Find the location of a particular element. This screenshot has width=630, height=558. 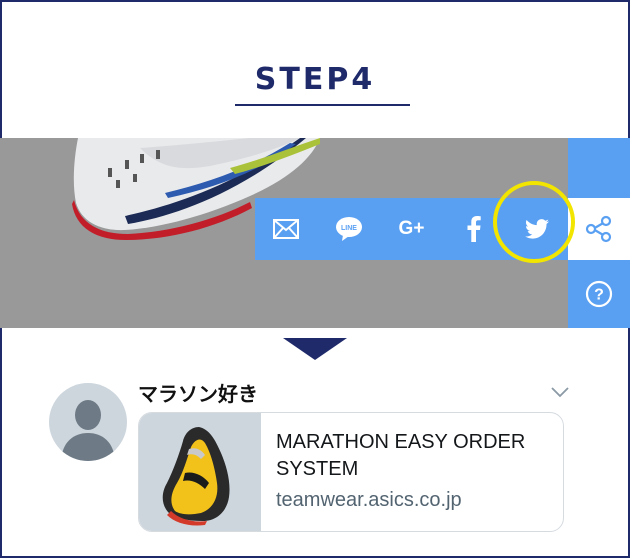

google-plus-icon: G+ is located at coordinates (411, 229).